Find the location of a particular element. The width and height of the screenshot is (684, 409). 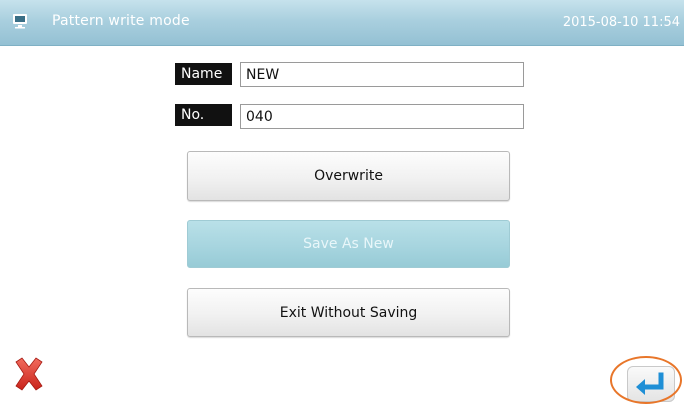

enter-icon is located at coordinates (650, 383).